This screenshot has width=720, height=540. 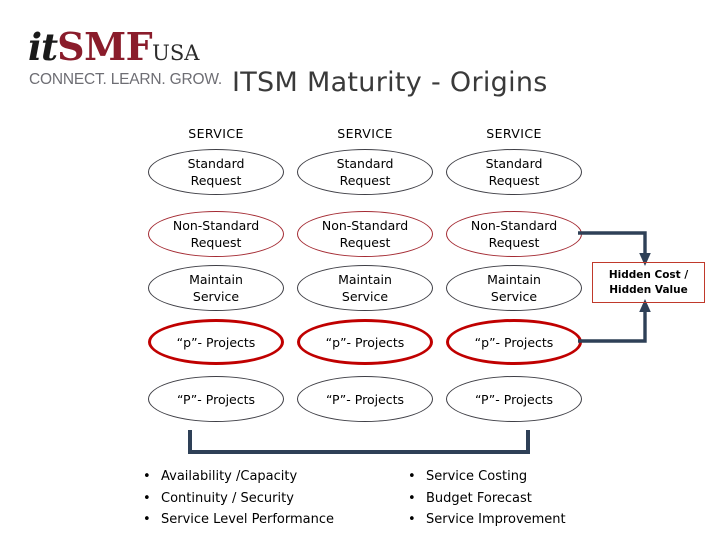 What do you see at coordinates (126, 79) in the screenshot?
I see `logo-tagline: CONNECT. LEARN. GROW.` at bounding box center [126, 79].